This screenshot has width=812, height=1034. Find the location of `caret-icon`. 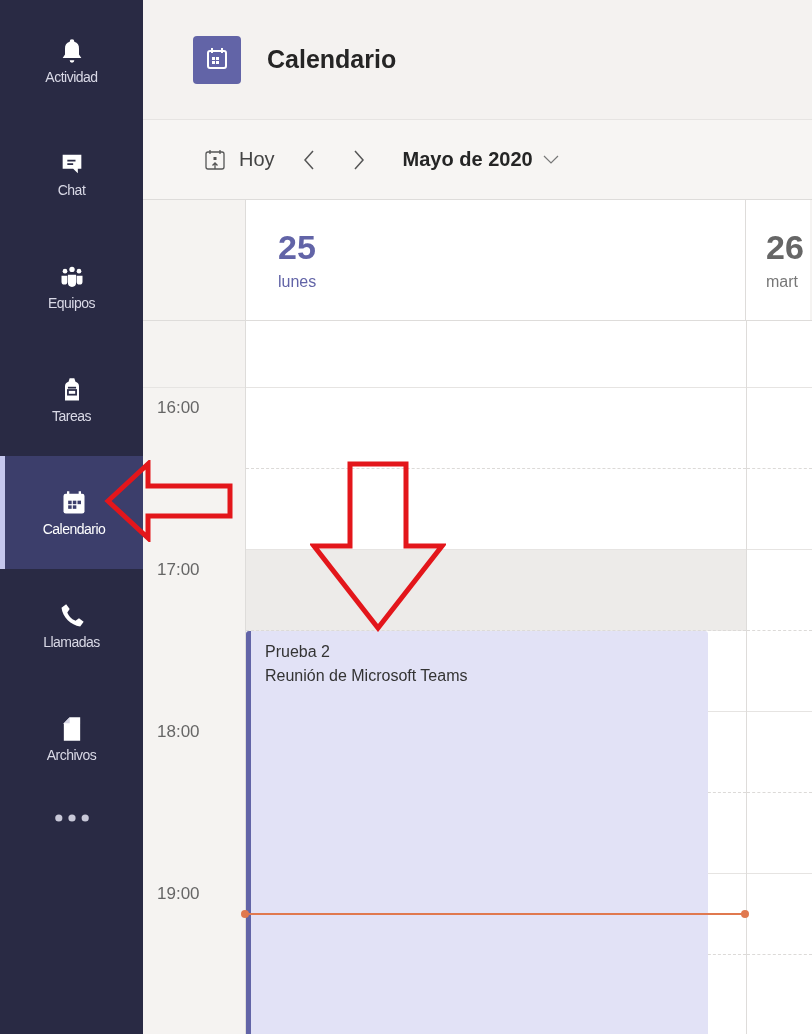

caret-icon is located at coordinates (550, 159).